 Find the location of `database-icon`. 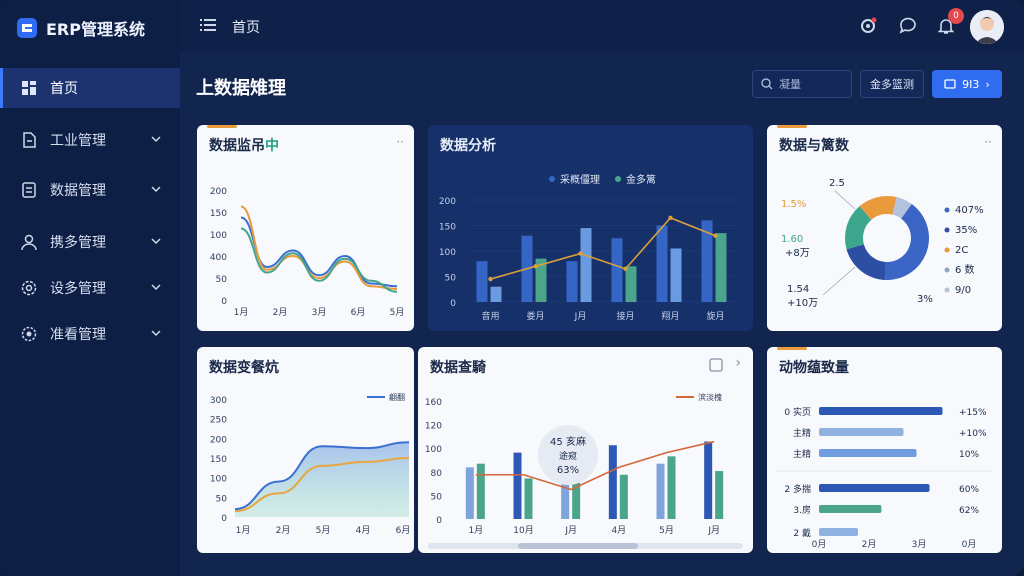

database-icon is located at coordinates (29, 190).